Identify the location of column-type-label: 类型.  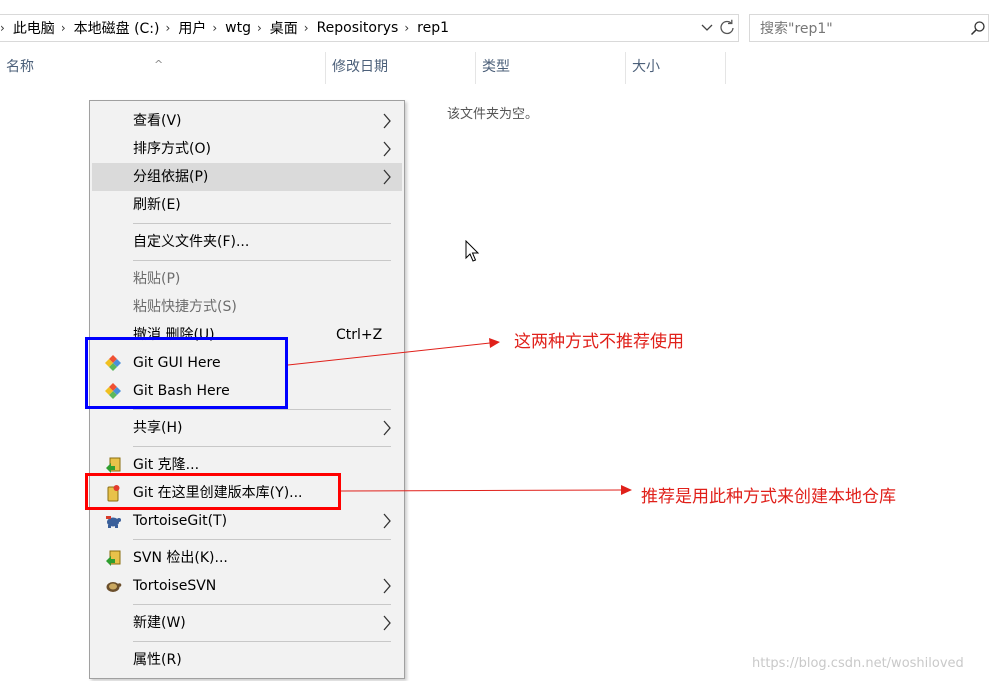
(496, 67).